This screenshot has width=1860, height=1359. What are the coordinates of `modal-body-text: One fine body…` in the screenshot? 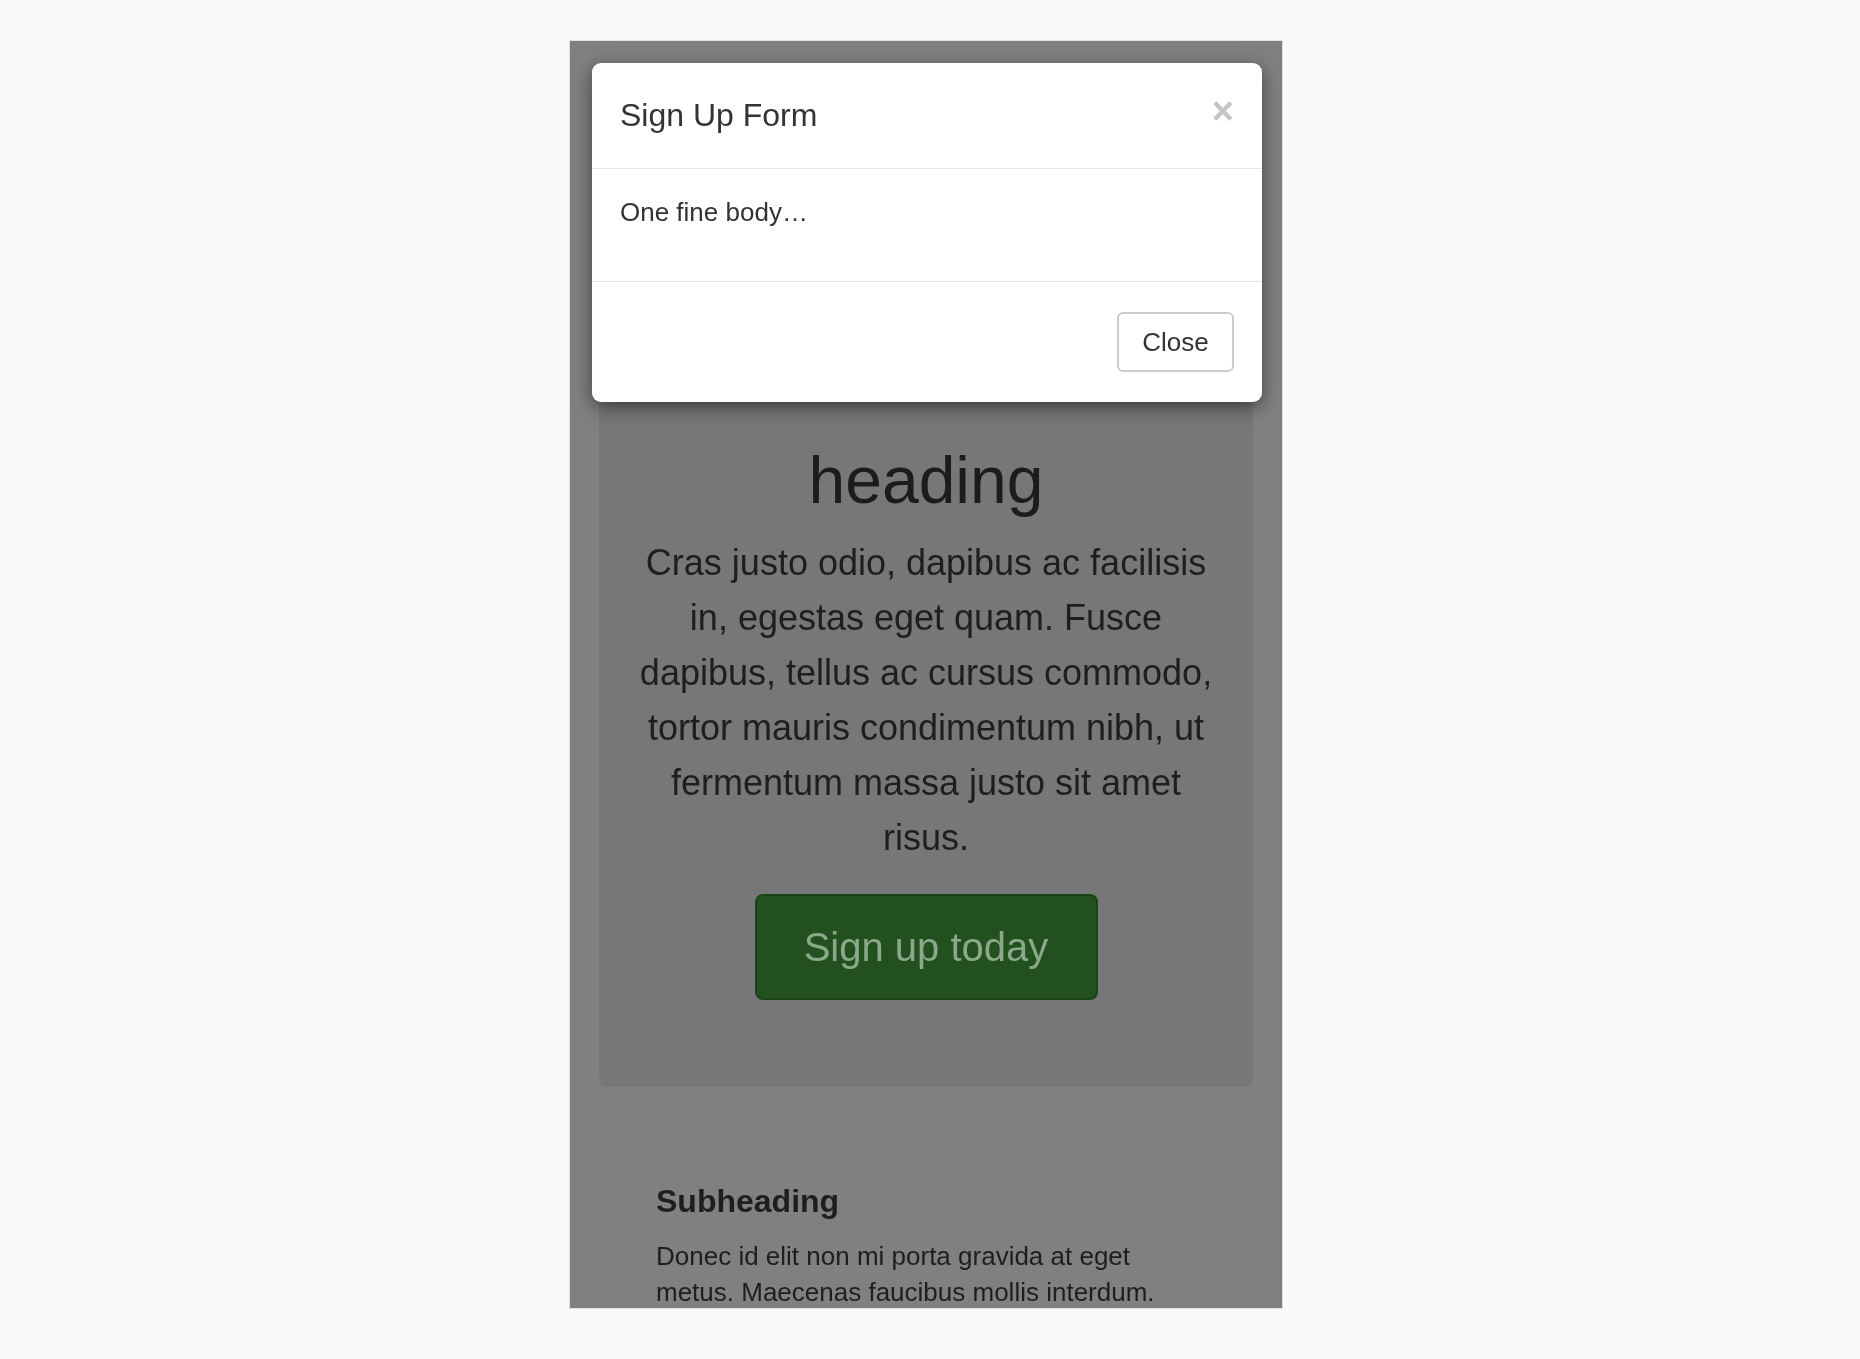 It's located at (714, 212).